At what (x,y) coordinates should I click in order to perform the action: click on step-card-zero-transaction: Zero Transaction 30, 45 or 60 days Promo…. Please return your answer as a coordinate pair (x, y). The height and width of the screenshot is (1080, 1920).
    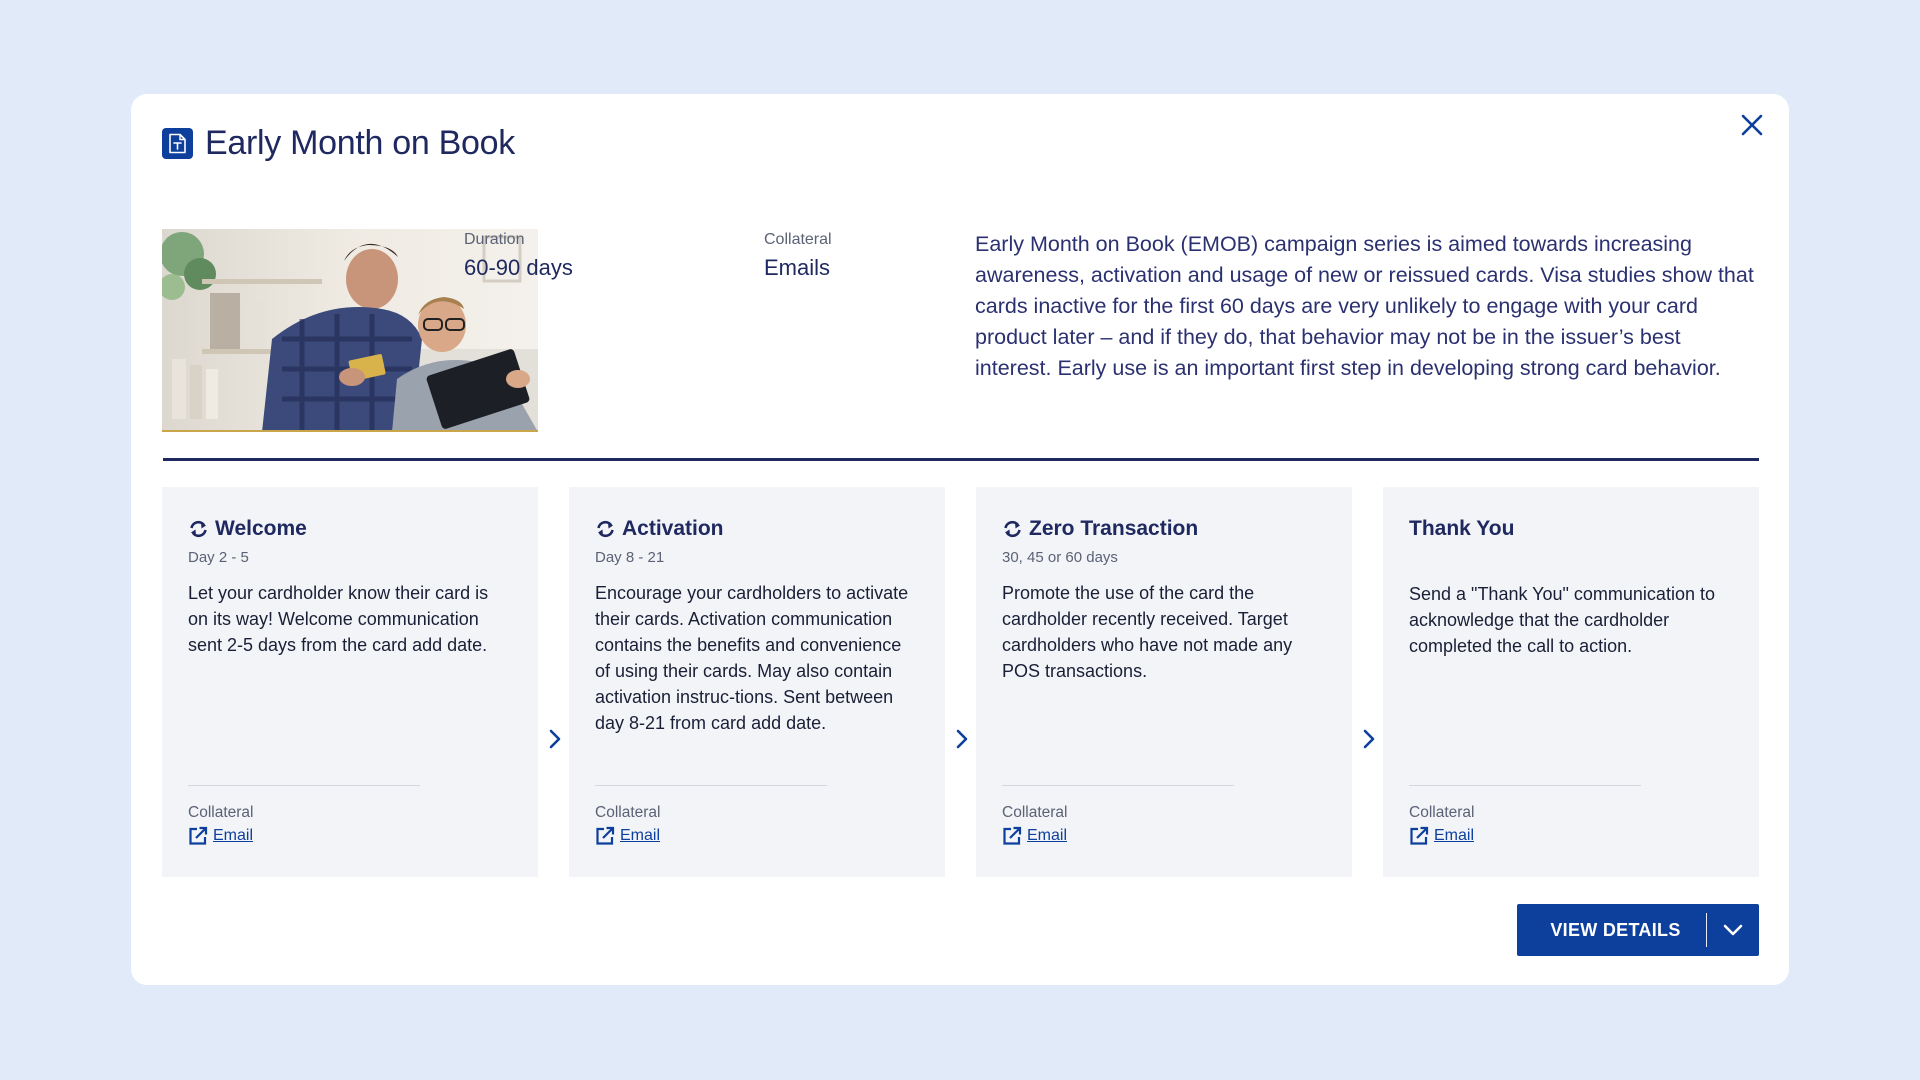
    Looking at the image, I should click on (1164, 682).